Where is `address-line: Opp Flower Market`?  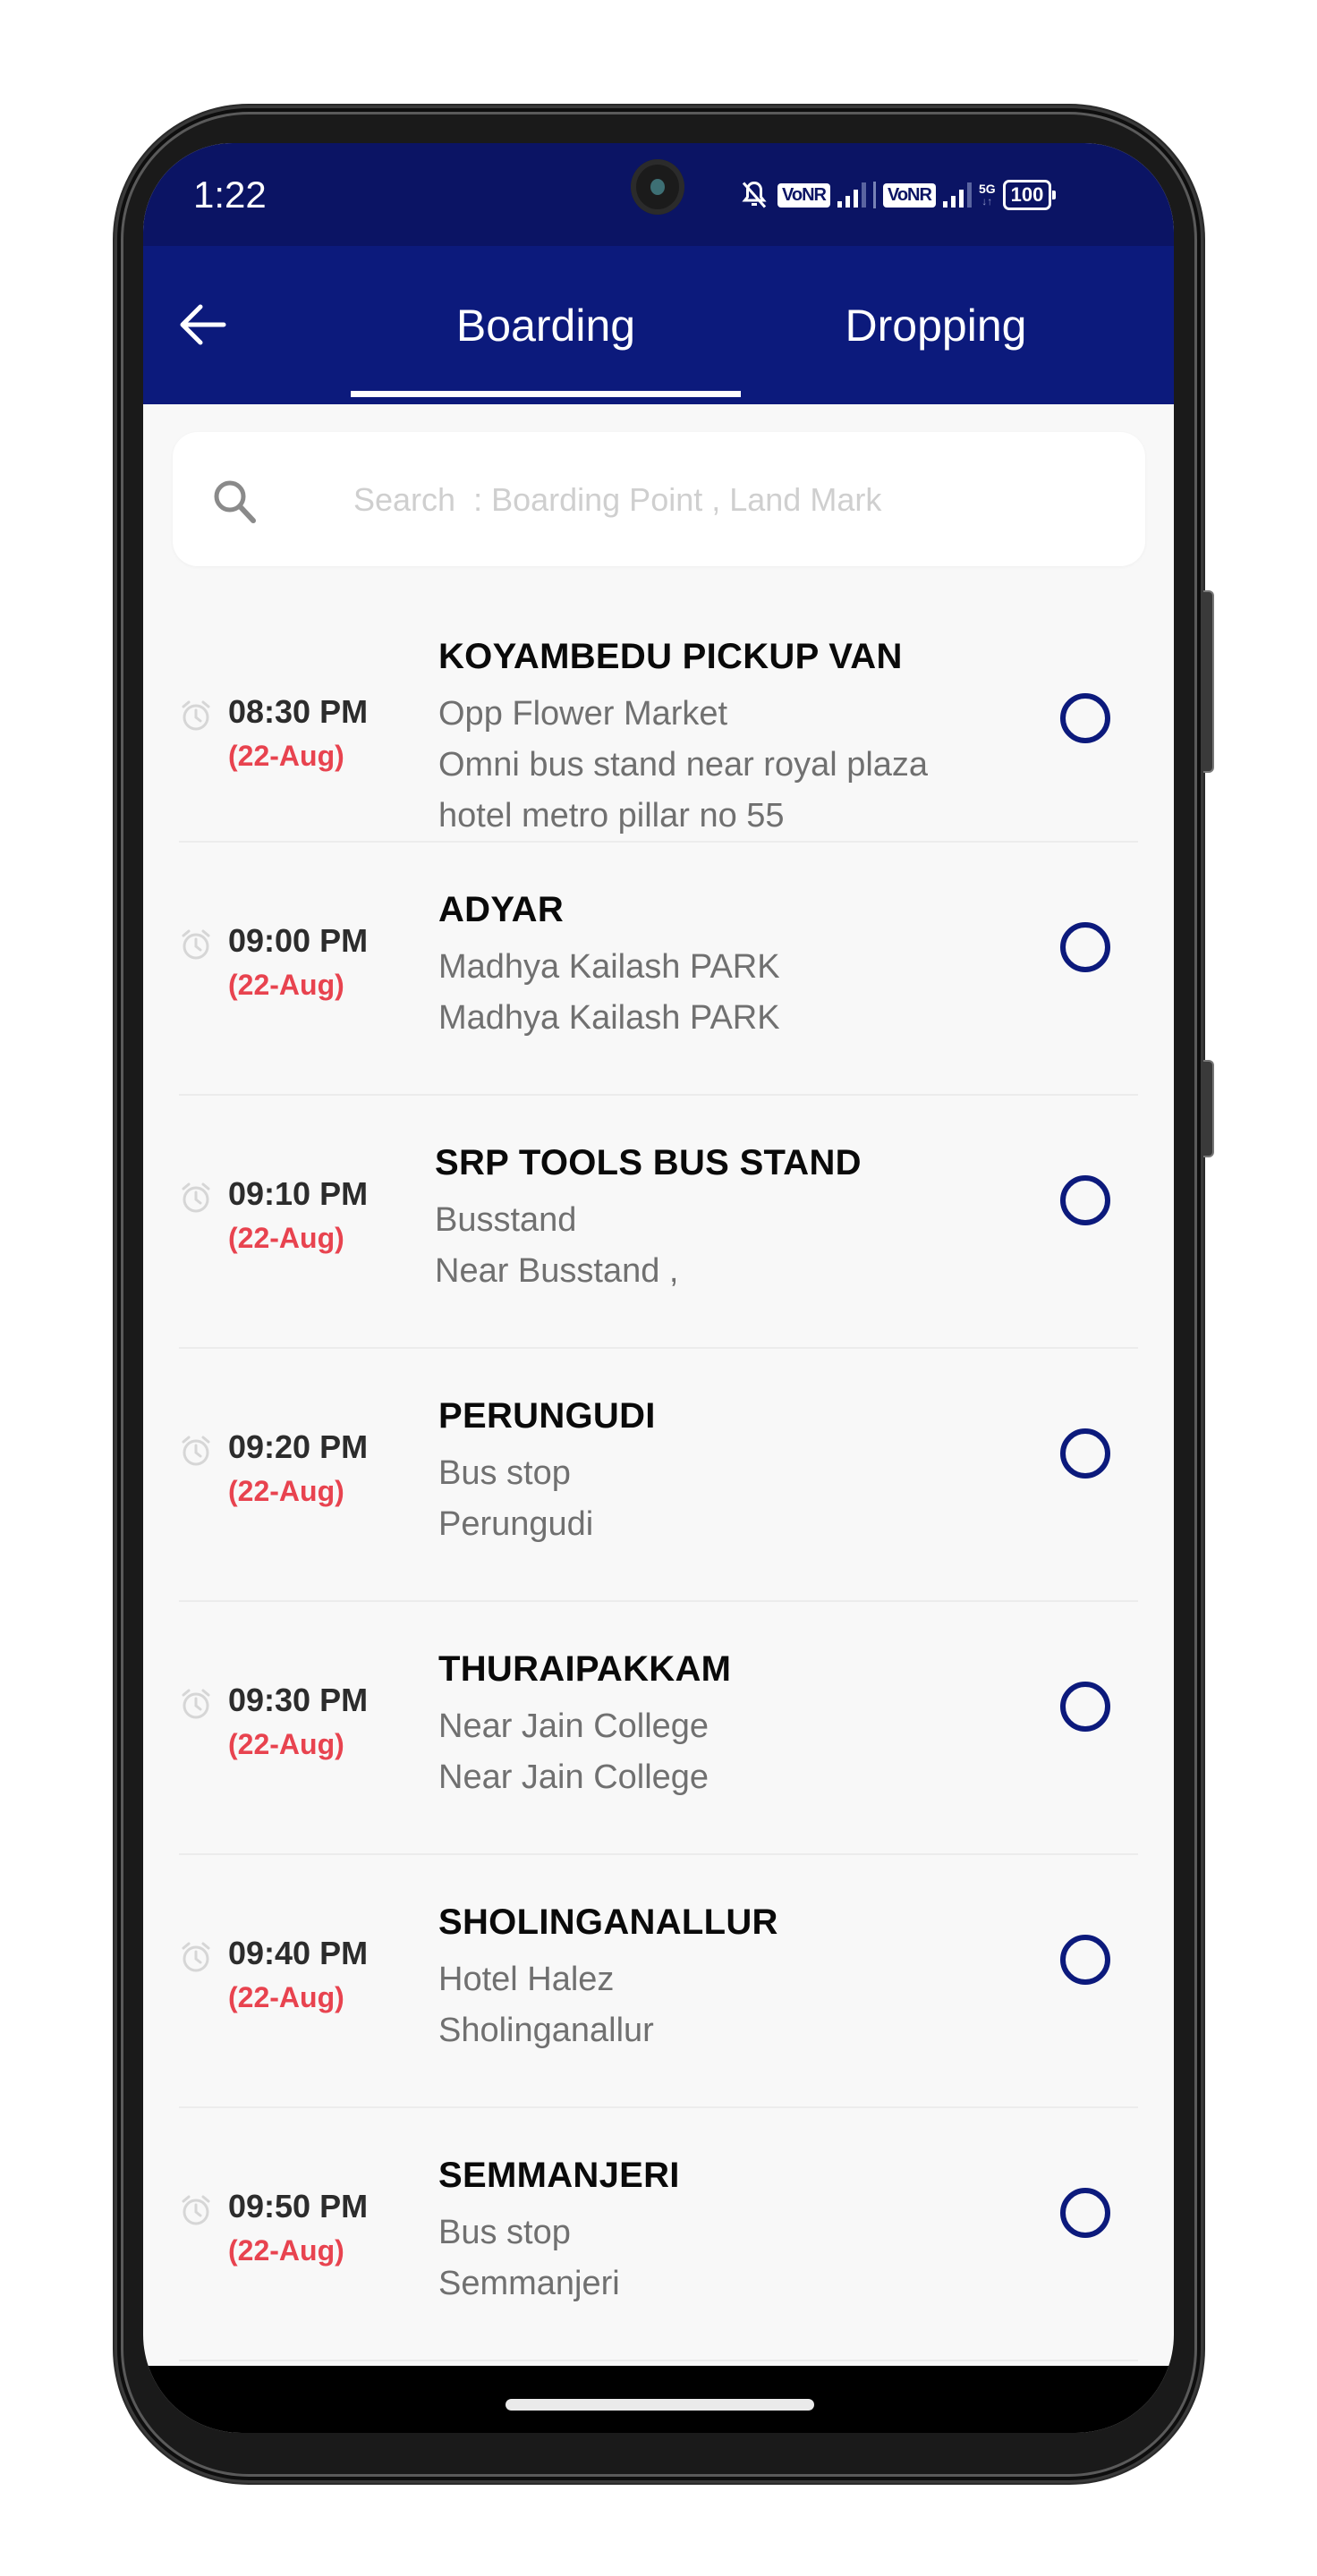
address-line: Opp Flower Market is located at coordinates (583, 714).